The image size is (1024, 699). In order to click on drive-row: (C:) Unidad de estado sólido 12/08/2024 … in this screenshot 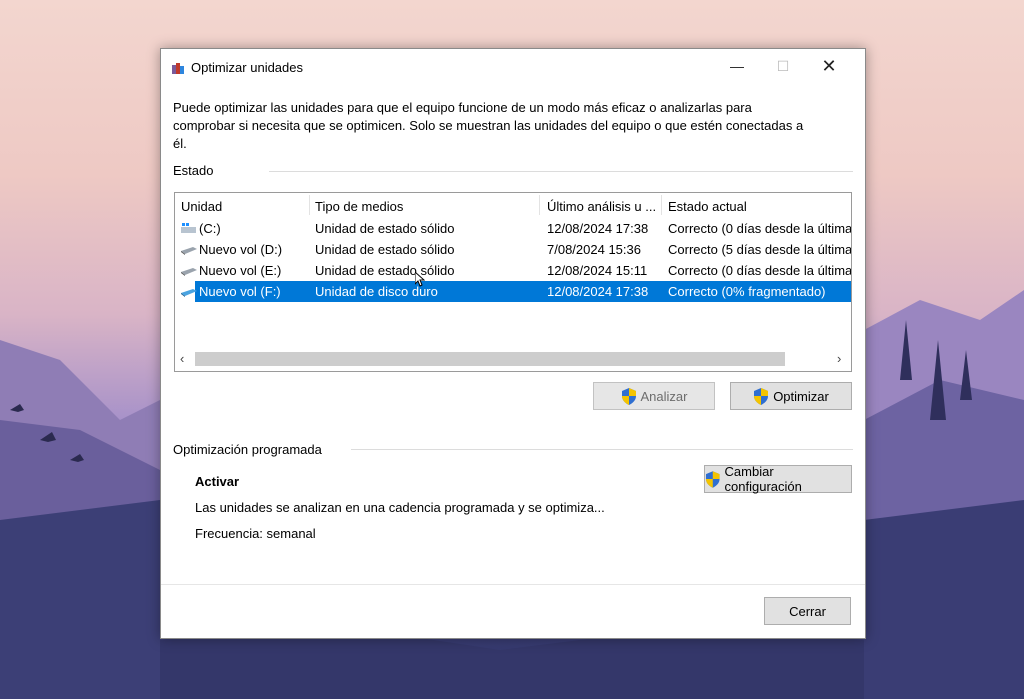, I will do `click(513, 228)`.